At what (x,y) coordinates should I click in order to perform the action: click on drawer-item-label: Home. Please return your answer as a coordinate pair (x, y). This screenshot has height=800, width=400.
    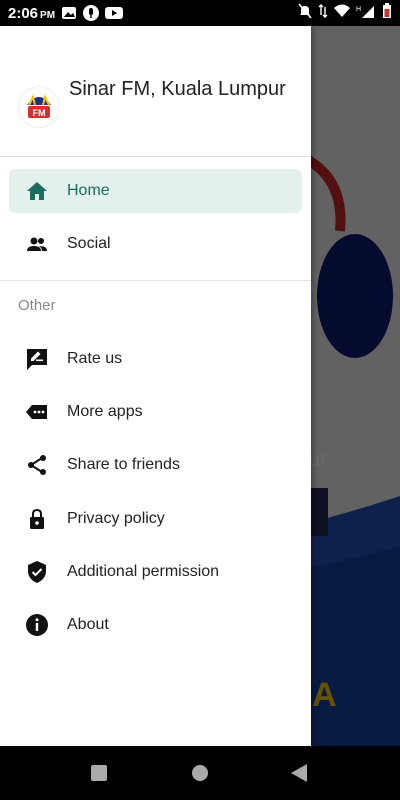
    Looking at the image, I should click on (88, 190).